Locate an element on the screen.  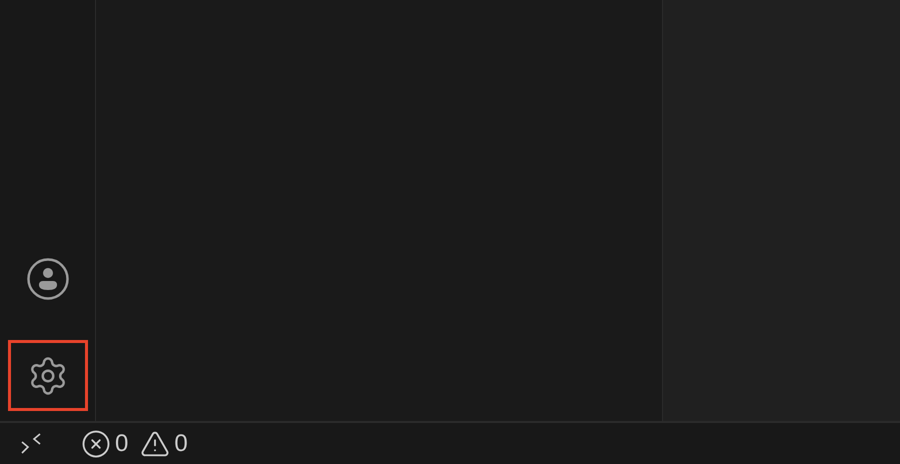
error-icon is located at coordinates (96, 443).